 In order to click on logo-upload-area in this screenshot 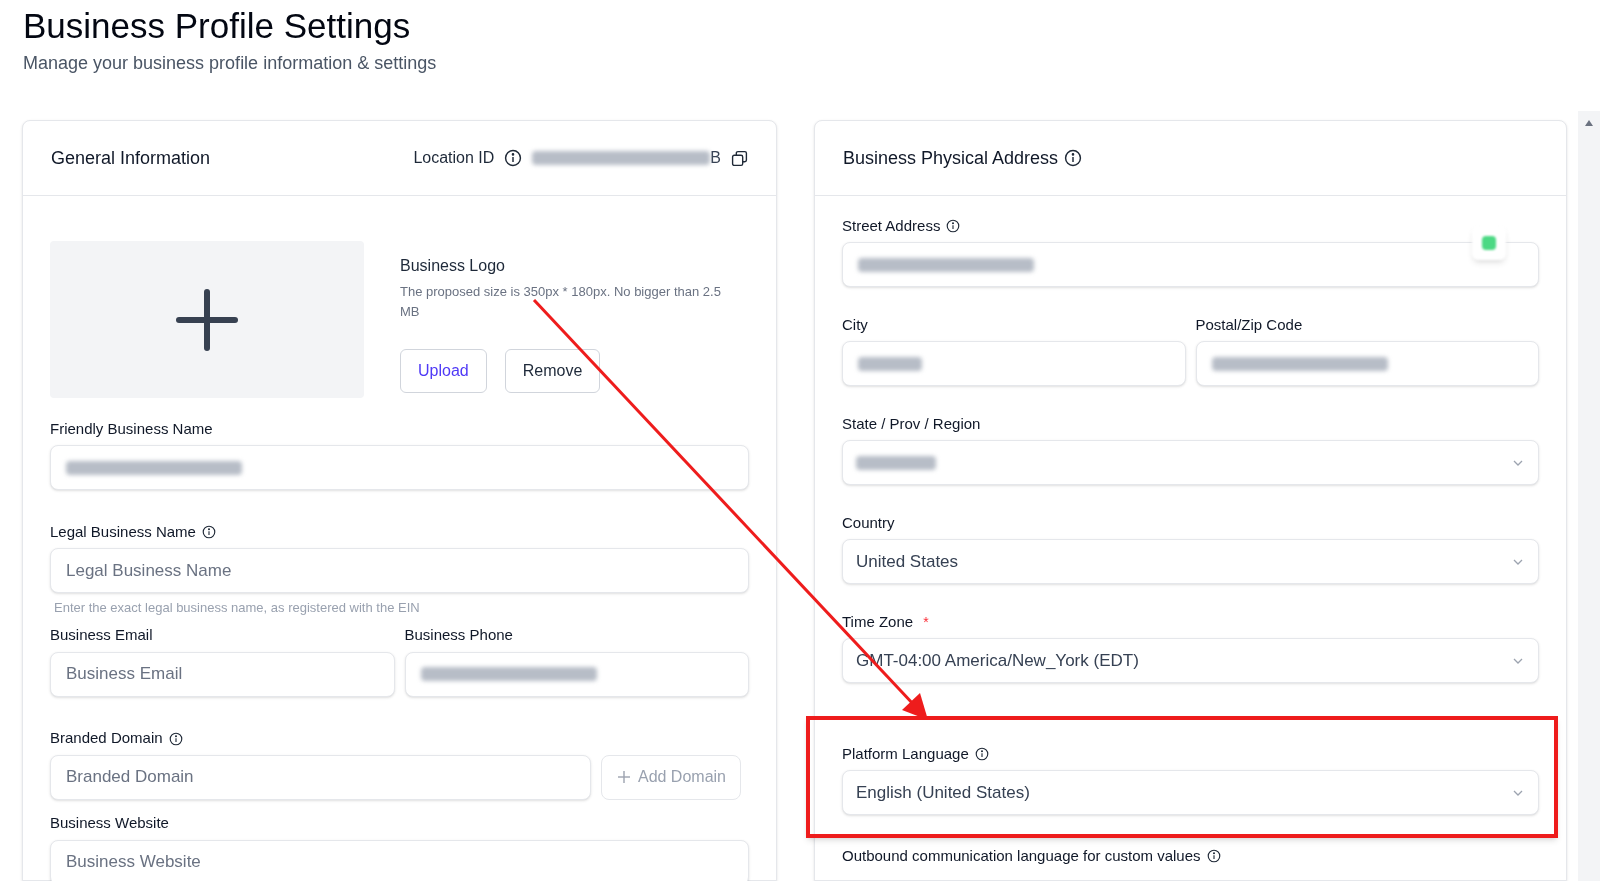, I will do `click(207, 319)`.